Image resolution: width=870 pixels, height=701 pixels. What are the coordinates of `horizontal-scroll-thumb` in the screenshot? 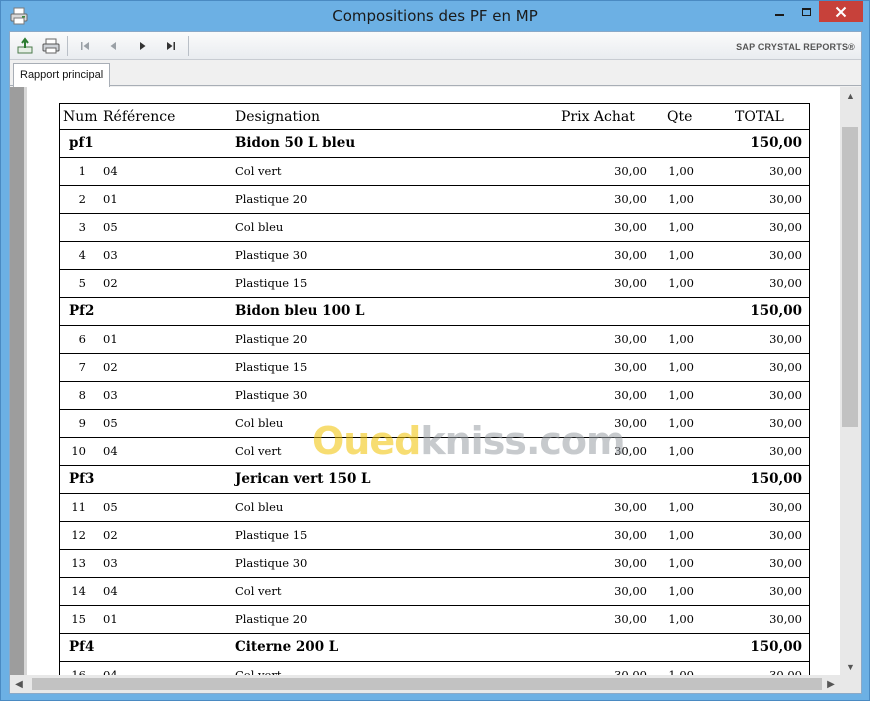 It's located at (427, 684).